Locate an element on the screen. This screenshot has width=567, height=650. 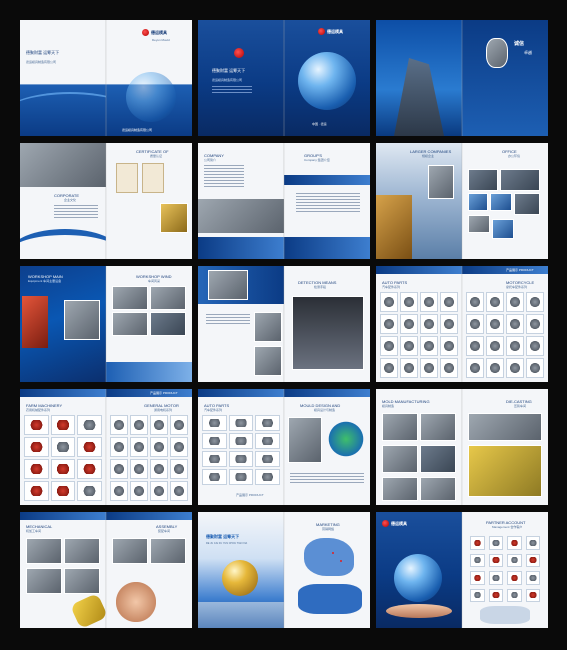
slogan-caption: DE JU CAI FU YUN CHOU TIAN XIA is located at coordinates (227, 543).